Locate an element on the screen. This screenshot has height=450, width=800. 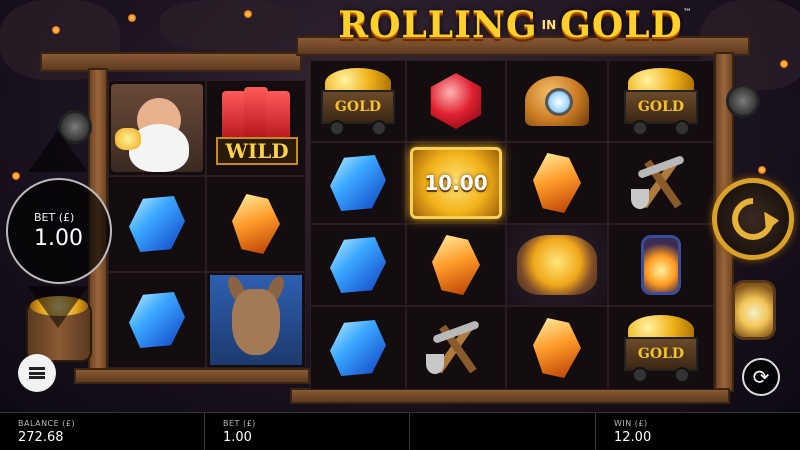
ruby-icon is located at coordinates (456, 101).